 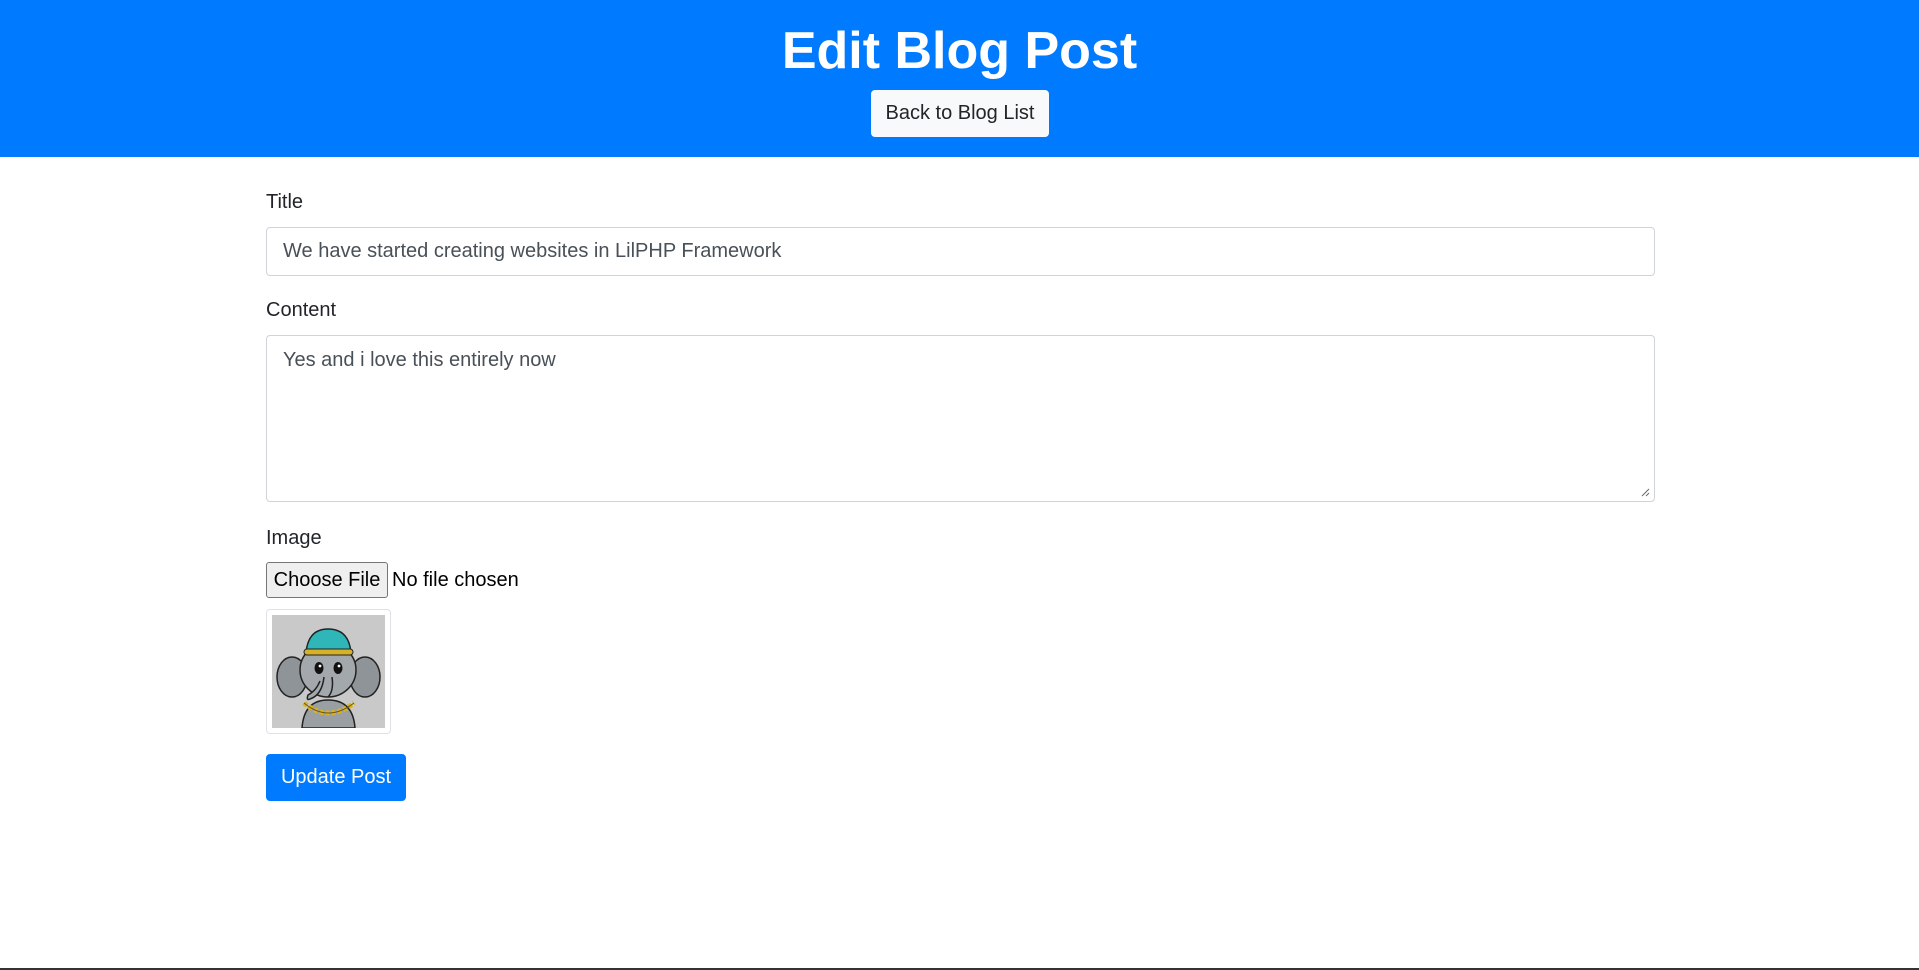 What do you see at coordinates (960, 113) in the screenshot?
I see `back-to-blog-list-button: Back to Blog List` at bounding box center [960, 113].